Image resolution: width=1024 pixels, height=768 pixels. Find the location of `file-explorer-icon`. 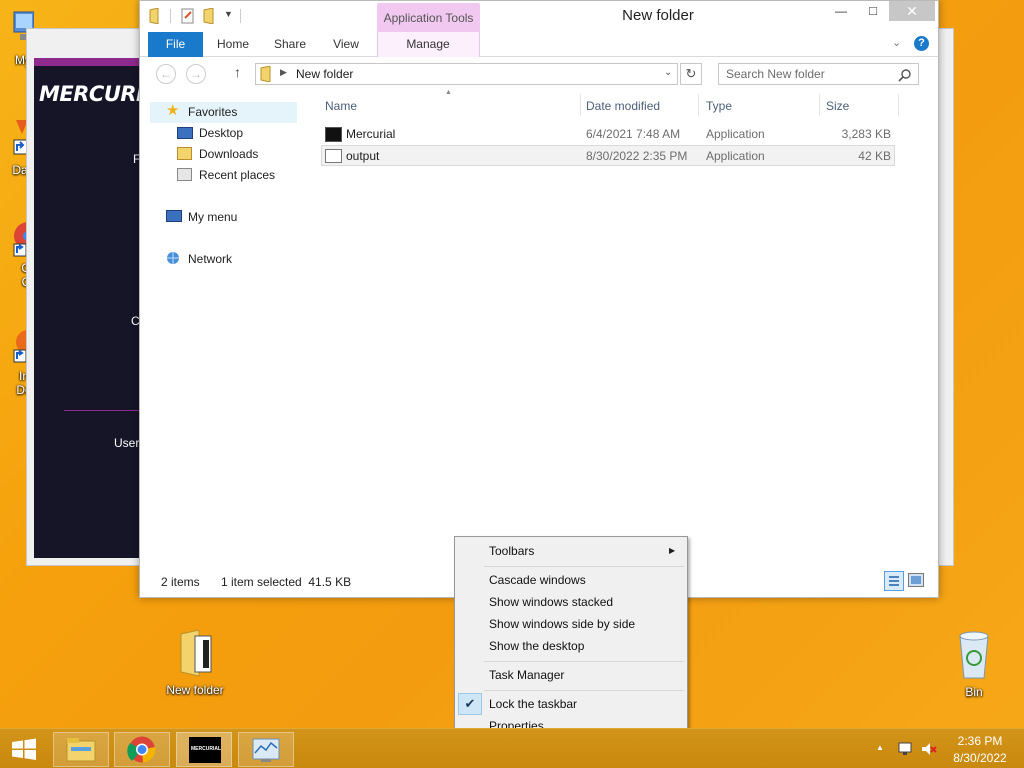

file-explorer-icon is located at coordinates (81, 750).